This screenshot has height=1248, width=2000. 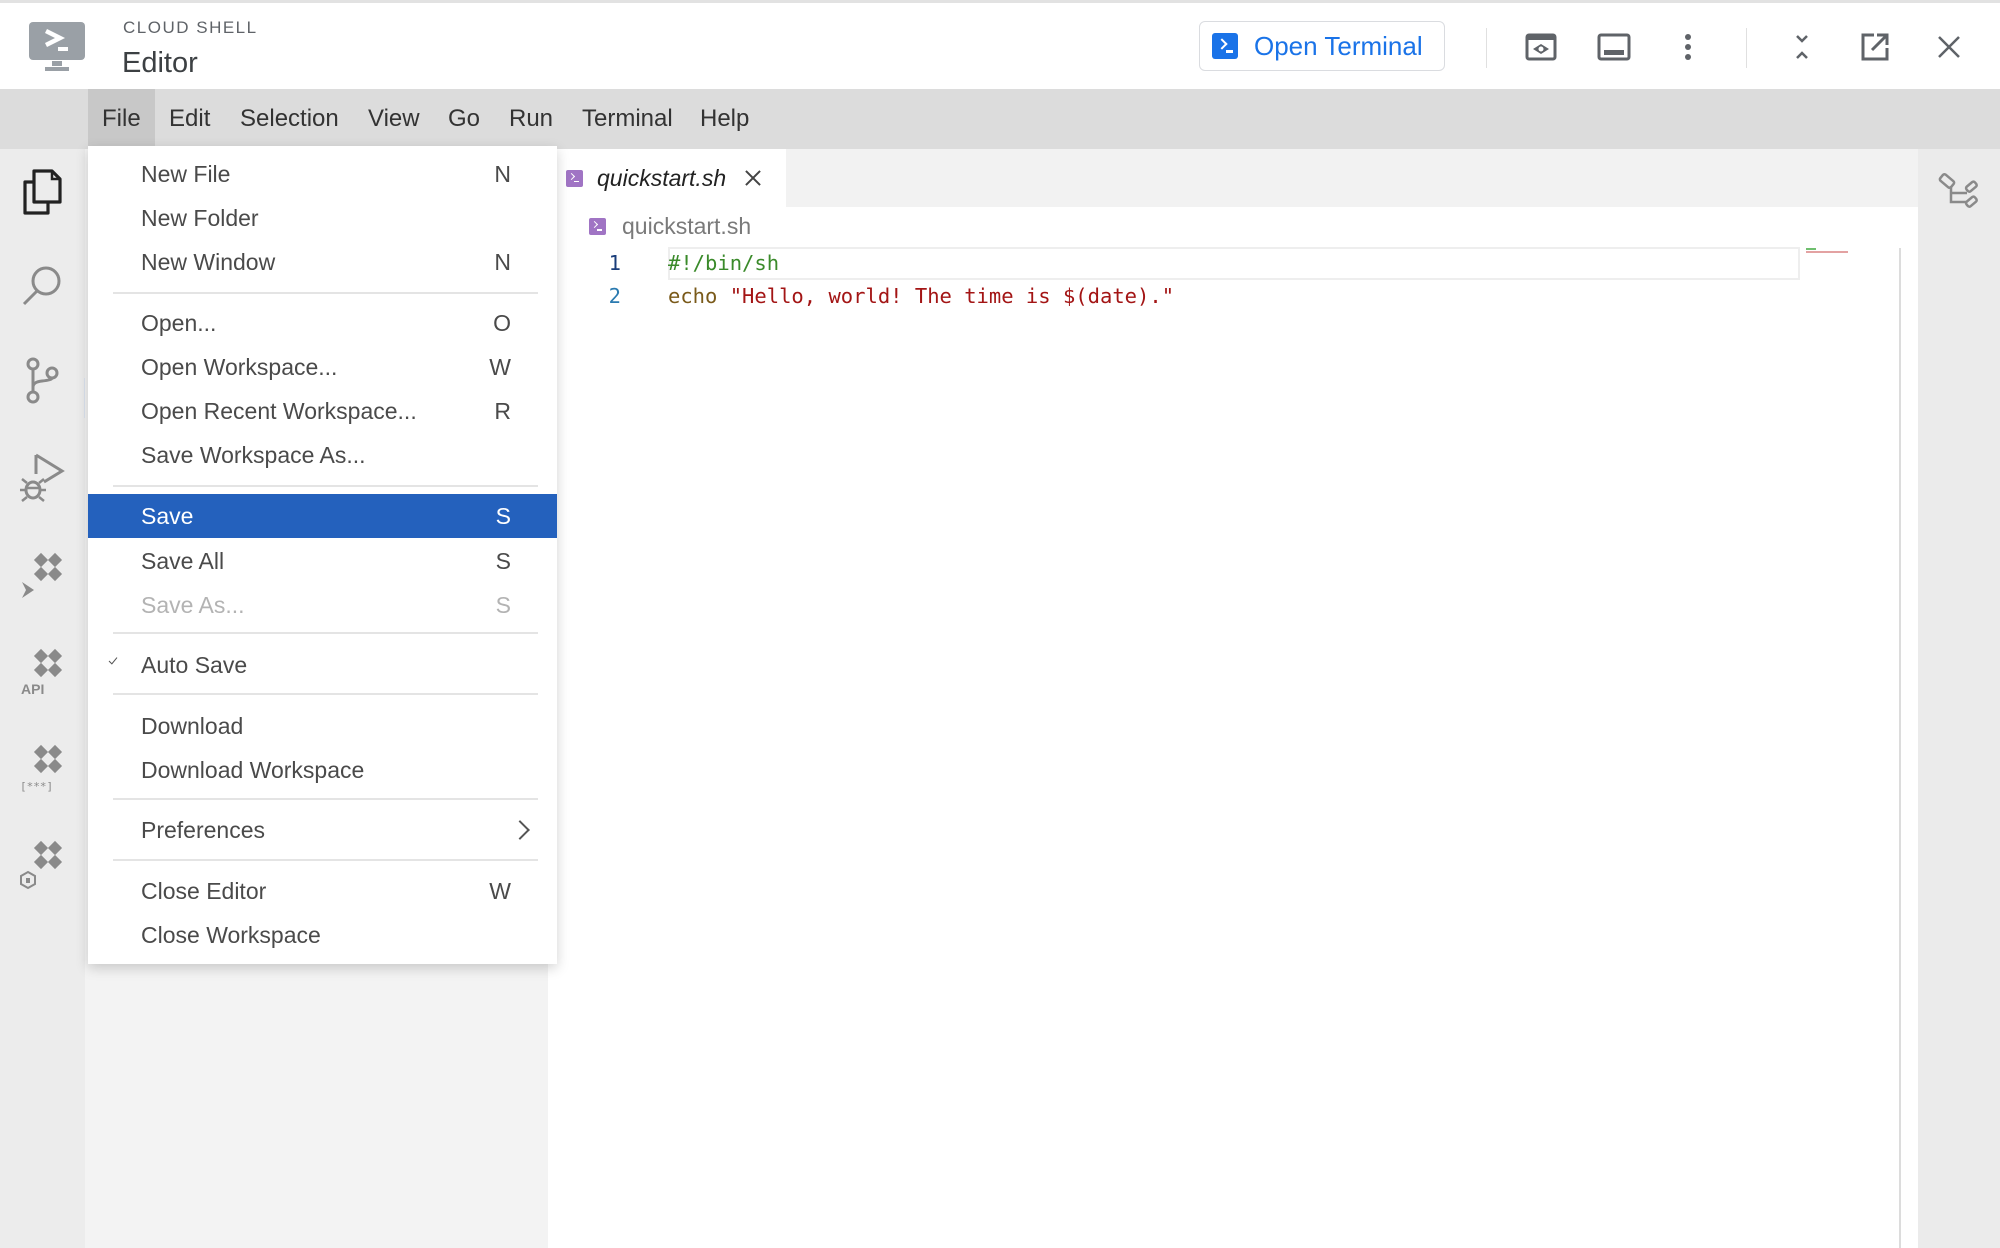 I want to click on activity-kubernetes, so click(x=42, y=865).